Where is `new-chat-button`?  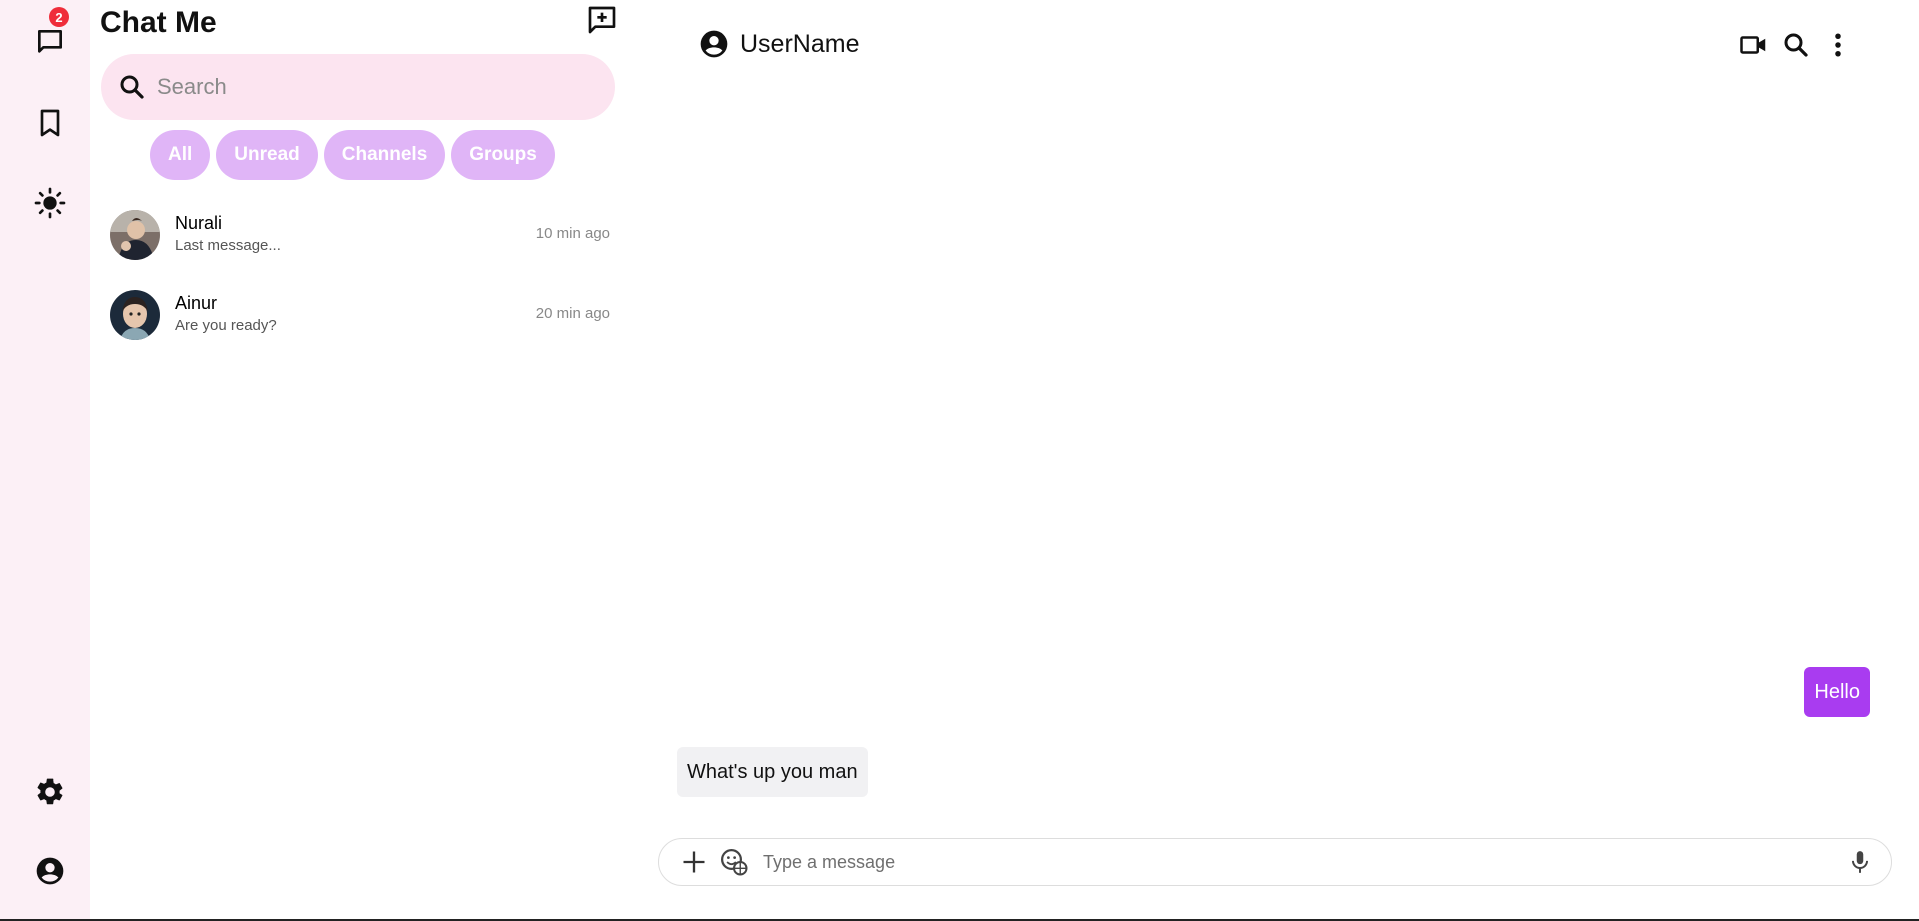 new-chat-button is located at coordinates (602, 20).